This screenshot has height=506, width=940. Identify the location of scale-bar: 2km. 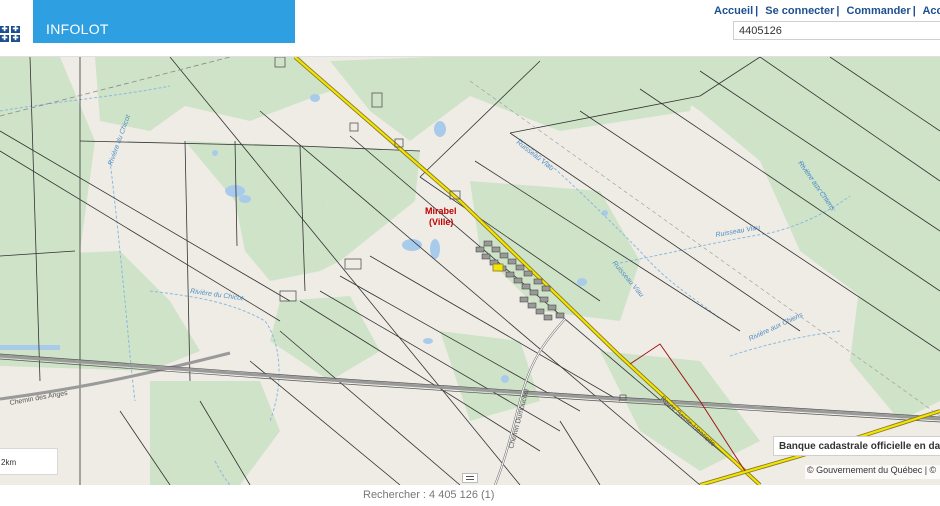
(29, 461).